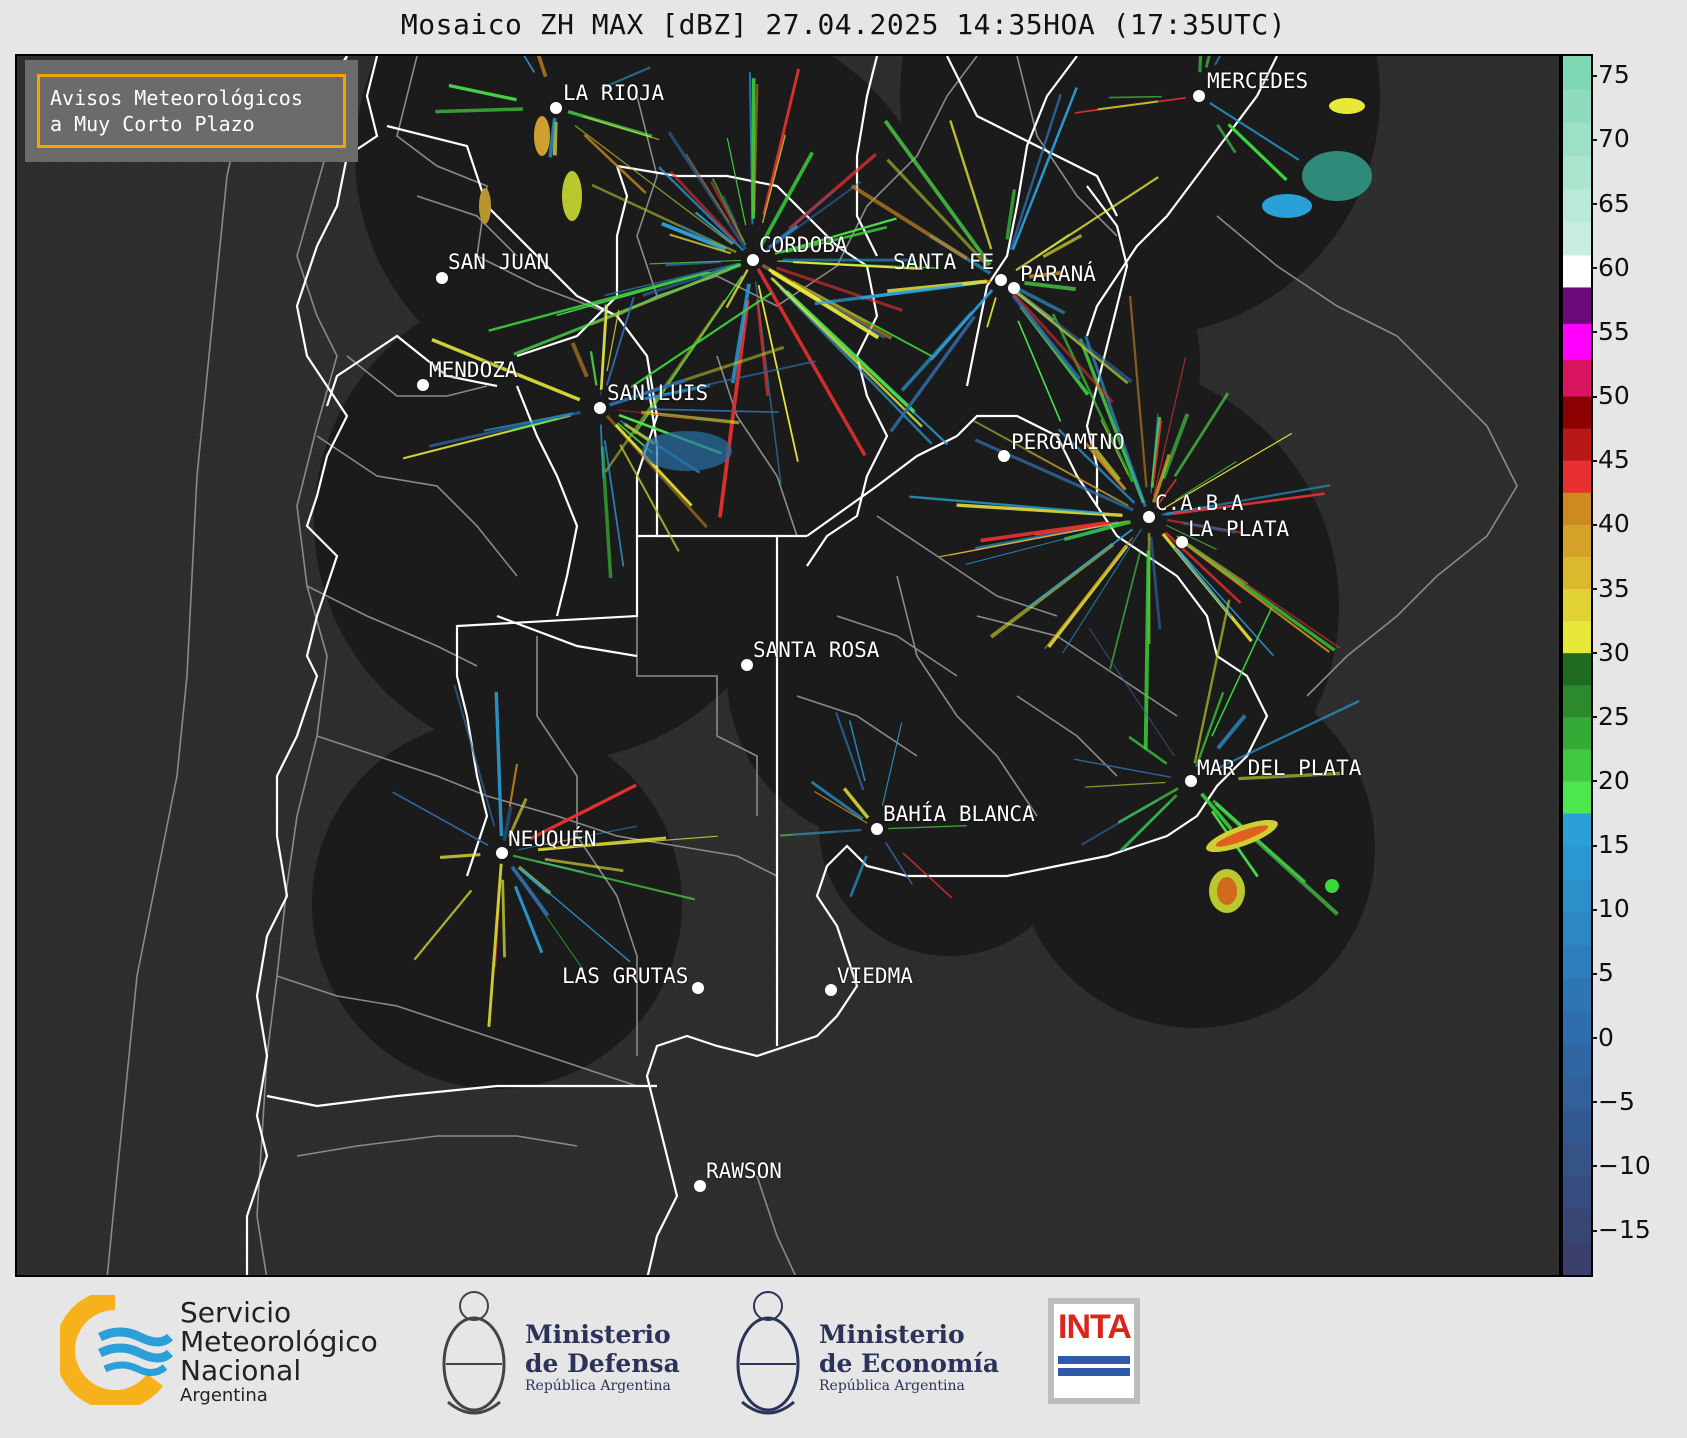 The height and width of the screenshot is (1438, 1687). What do you see at coordinates (1610, 331) in the screenshot?
I see `colorbar-tick-label: 55` at bounding box center [1610, 331].